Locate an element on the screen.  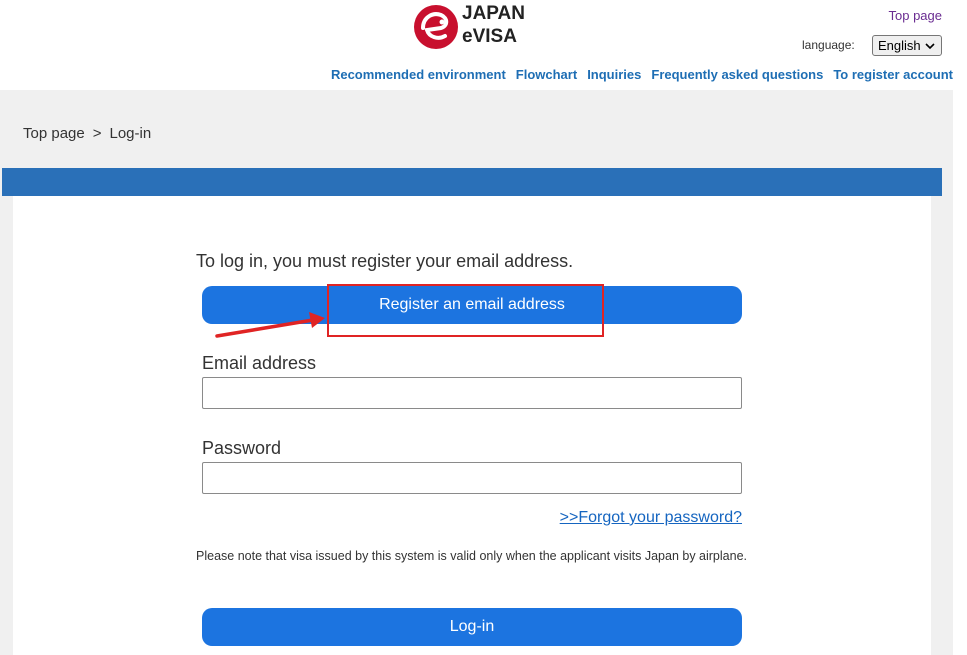
password-label: Password is located at coordinates (242, 448).